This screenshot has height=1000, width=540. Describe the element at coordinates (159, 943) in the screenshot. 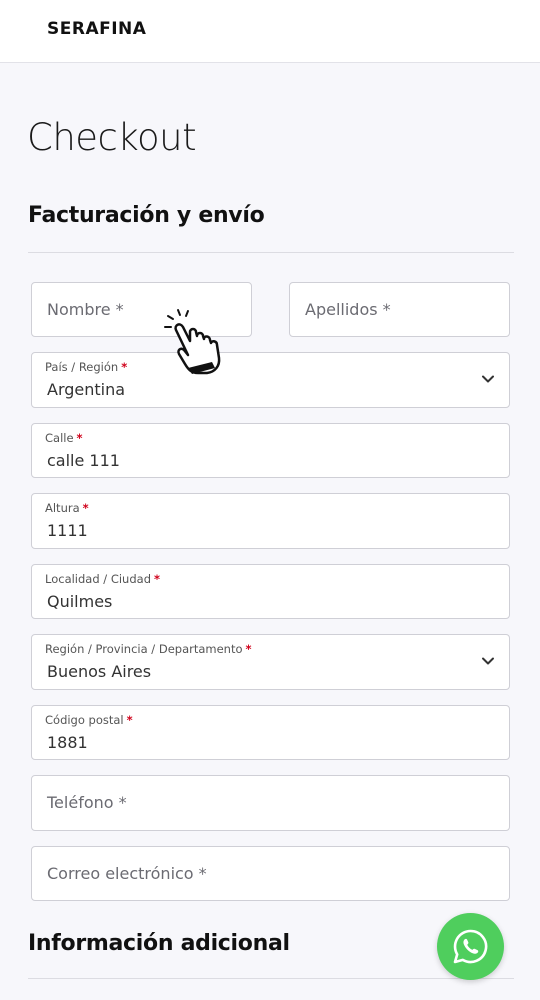

I see `additional-info-title: Información adicional` at that location.